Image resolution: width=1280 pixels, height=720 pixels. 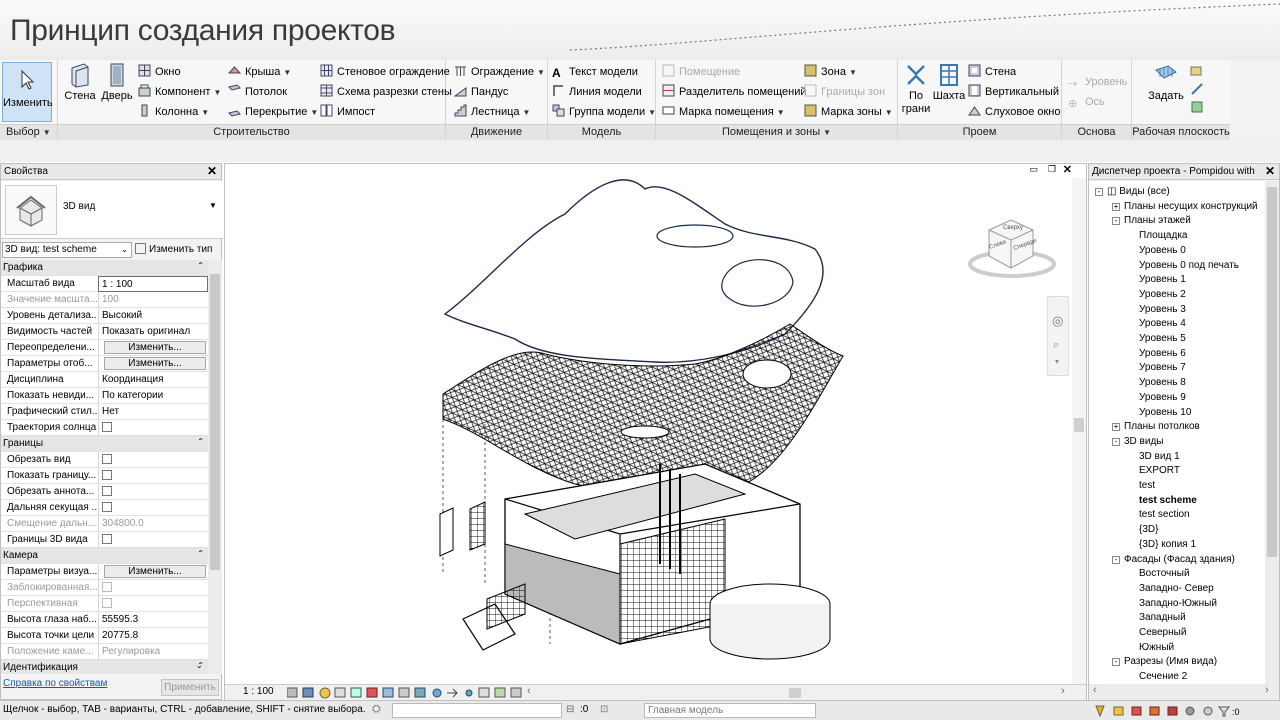 What do you see at coordinates (27, 92) in the screenshot?
I see `modify-button: Изменить` at bounding box center [27, 92].